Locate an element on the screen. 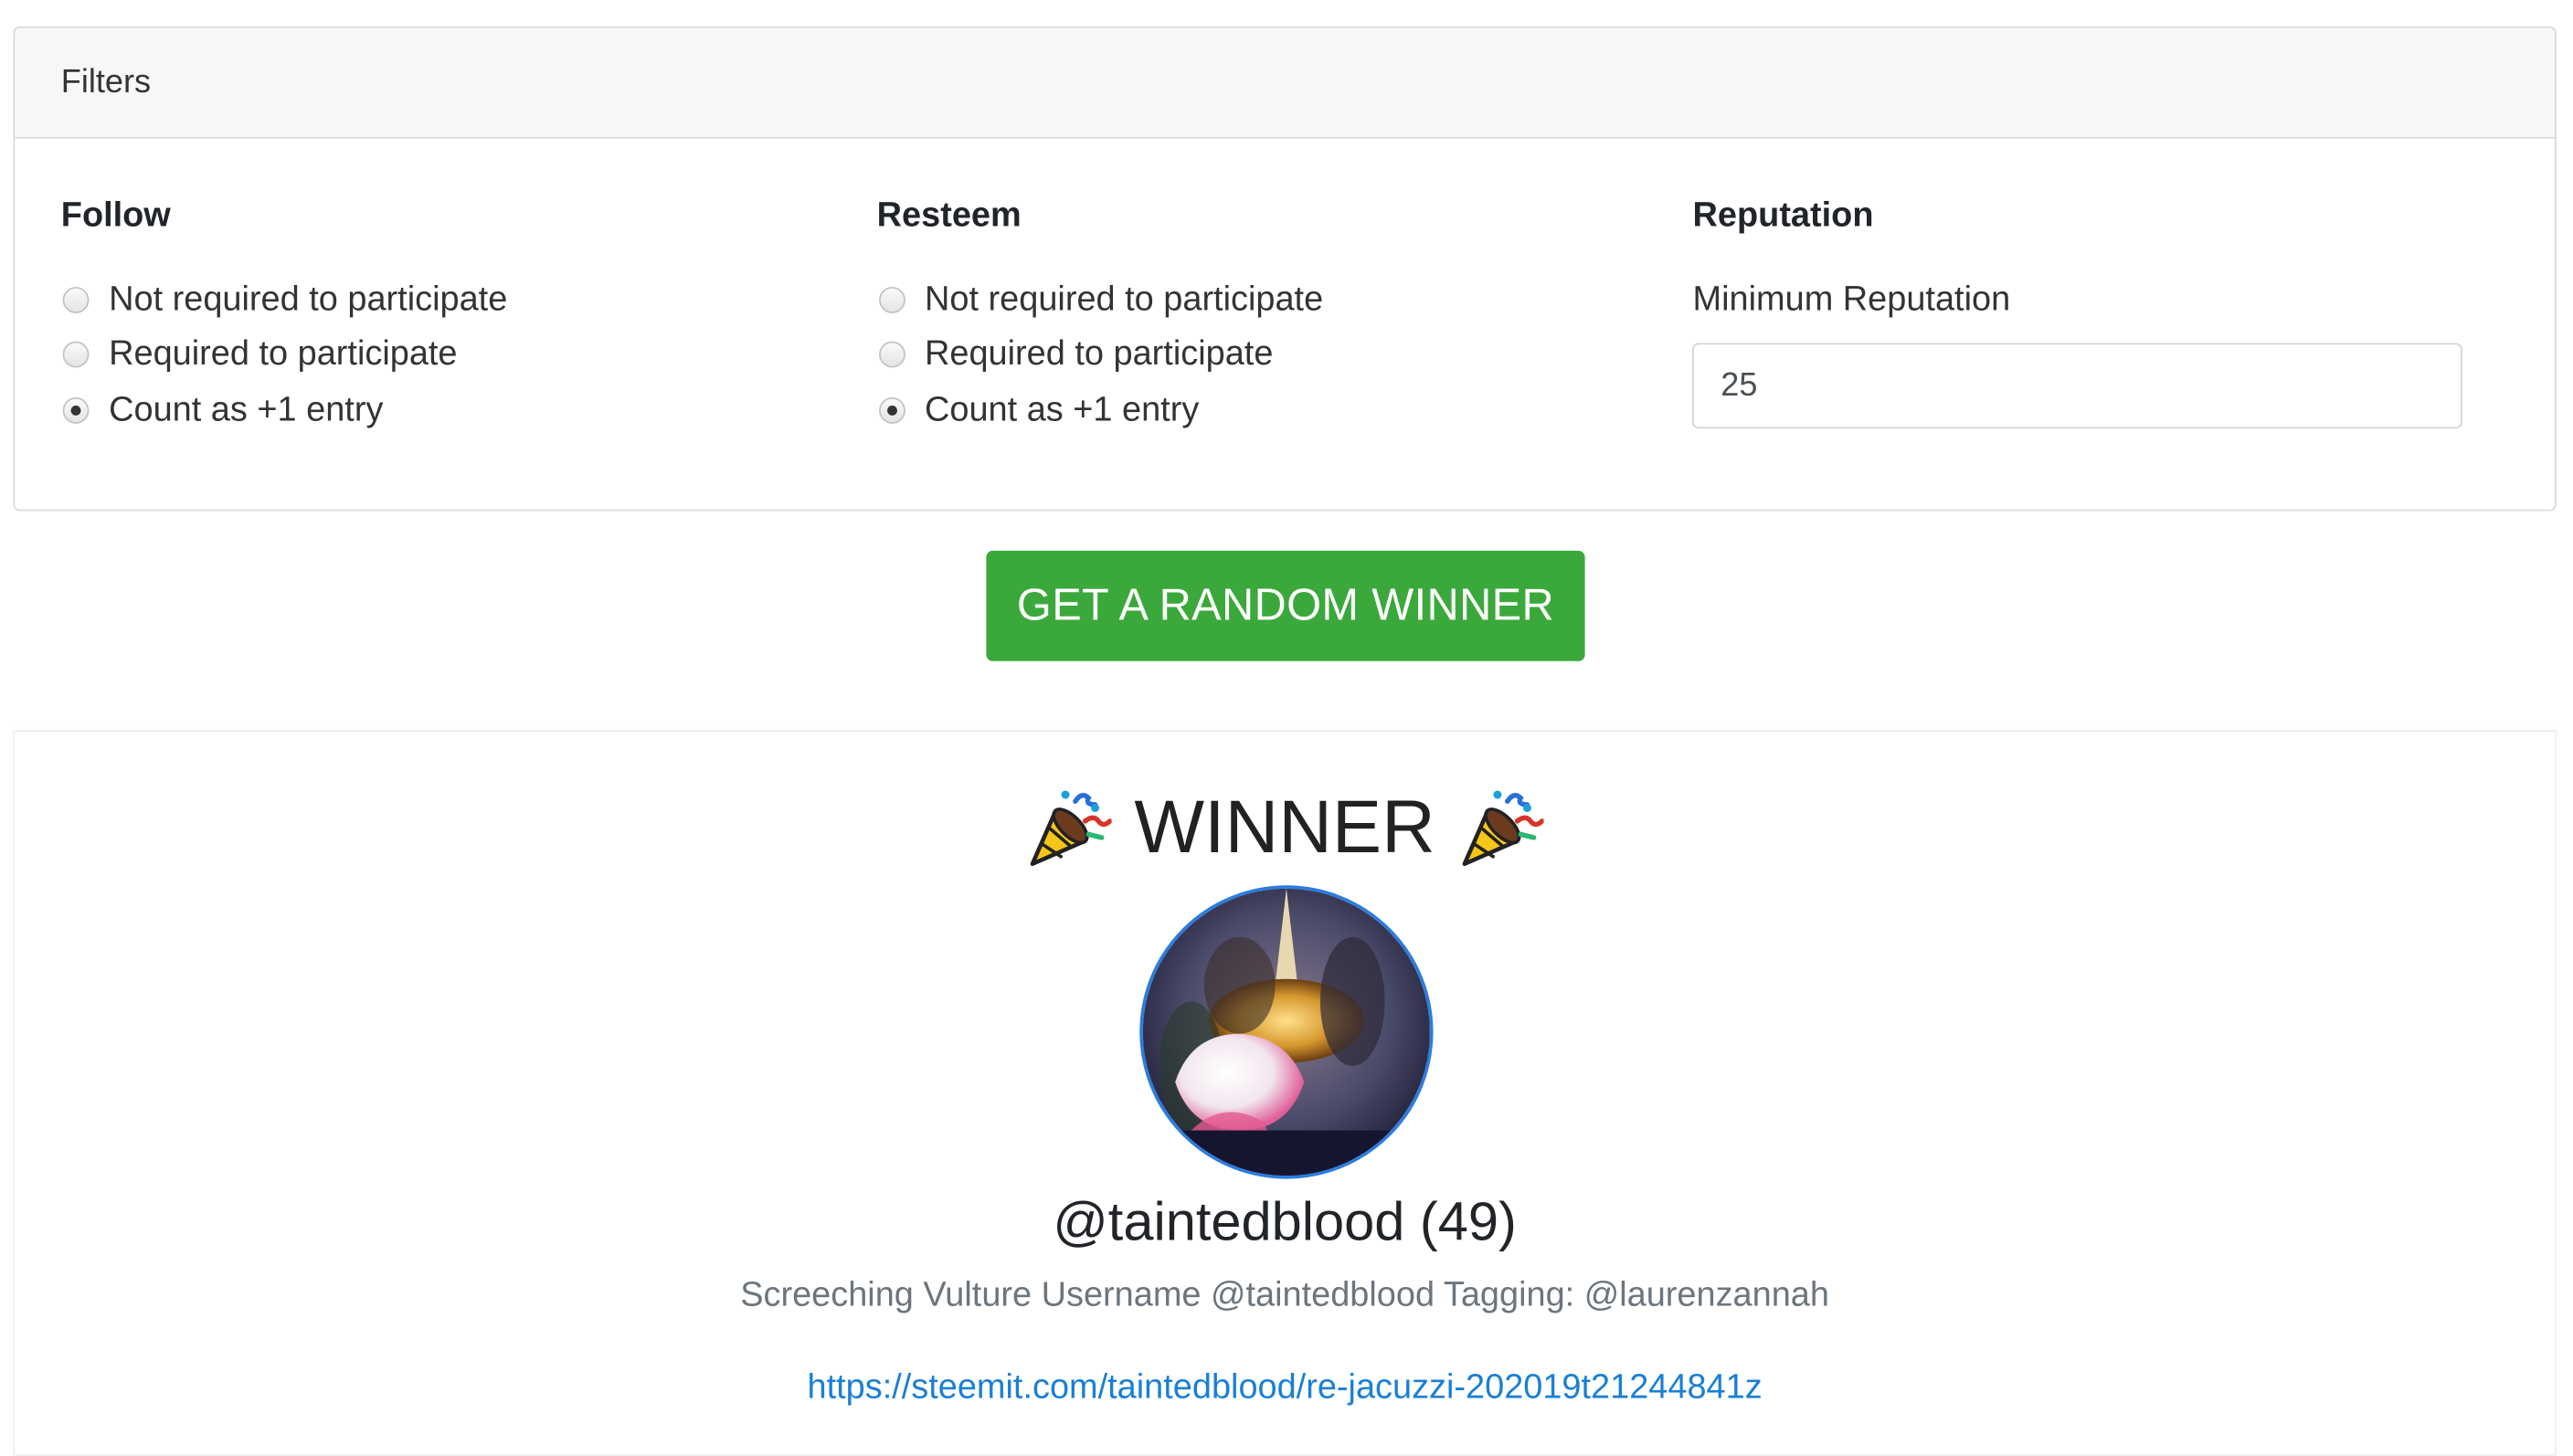 The height and width of the screenshot is (1456, 2573). resteem-option-required: Required to participate is located at coordinates (1285, 355).